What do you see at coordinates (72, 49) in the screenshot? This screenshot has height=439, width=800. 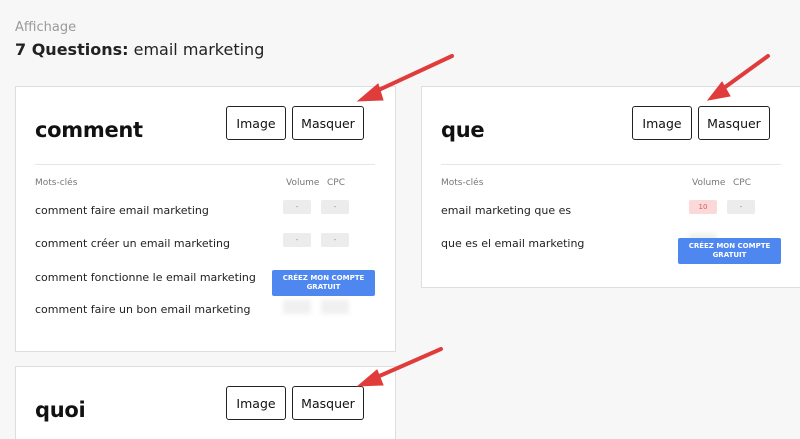 I see `question-count: 7 Questions:` at bounding box center [72, 49].